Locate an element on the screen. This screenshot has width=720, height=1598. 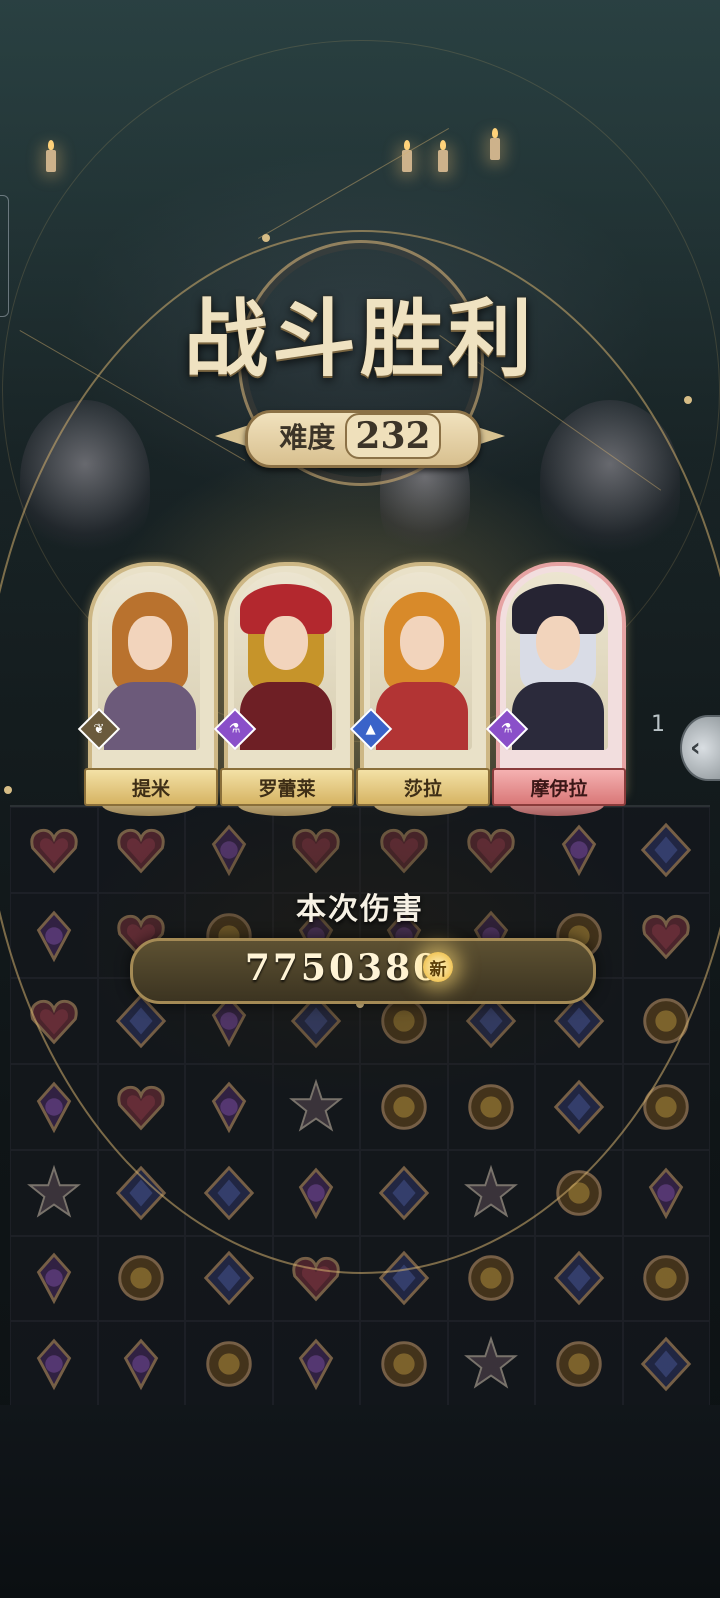
plate-wing-left is located at coordinates (232, 436).